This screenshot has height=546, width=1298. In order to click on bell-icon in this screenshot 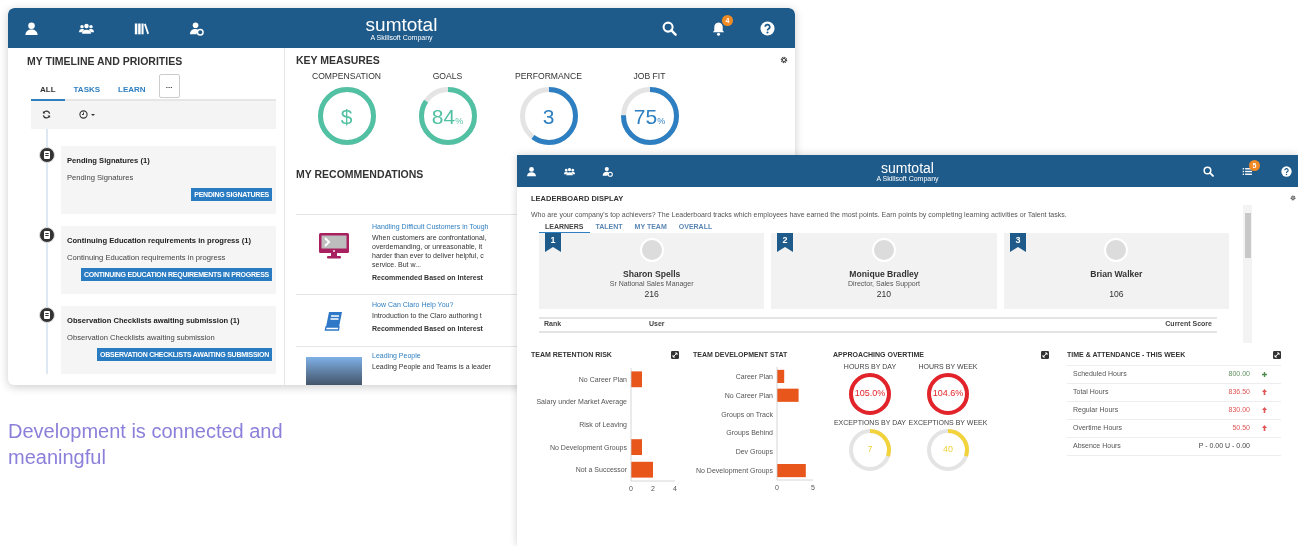, I will do `click(718, 28)`.